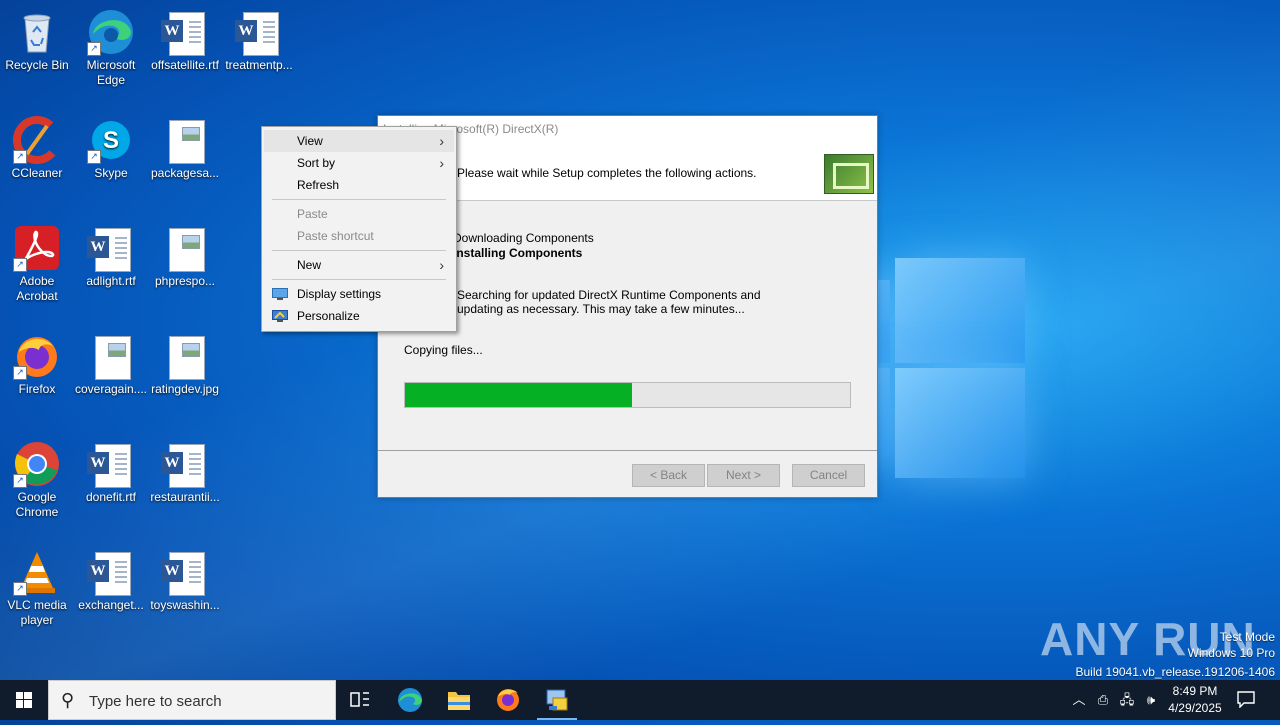 The width and height of the screenshot is (1280, 725). I want to click on acrobat-icon: ↗, so click(37, 248).